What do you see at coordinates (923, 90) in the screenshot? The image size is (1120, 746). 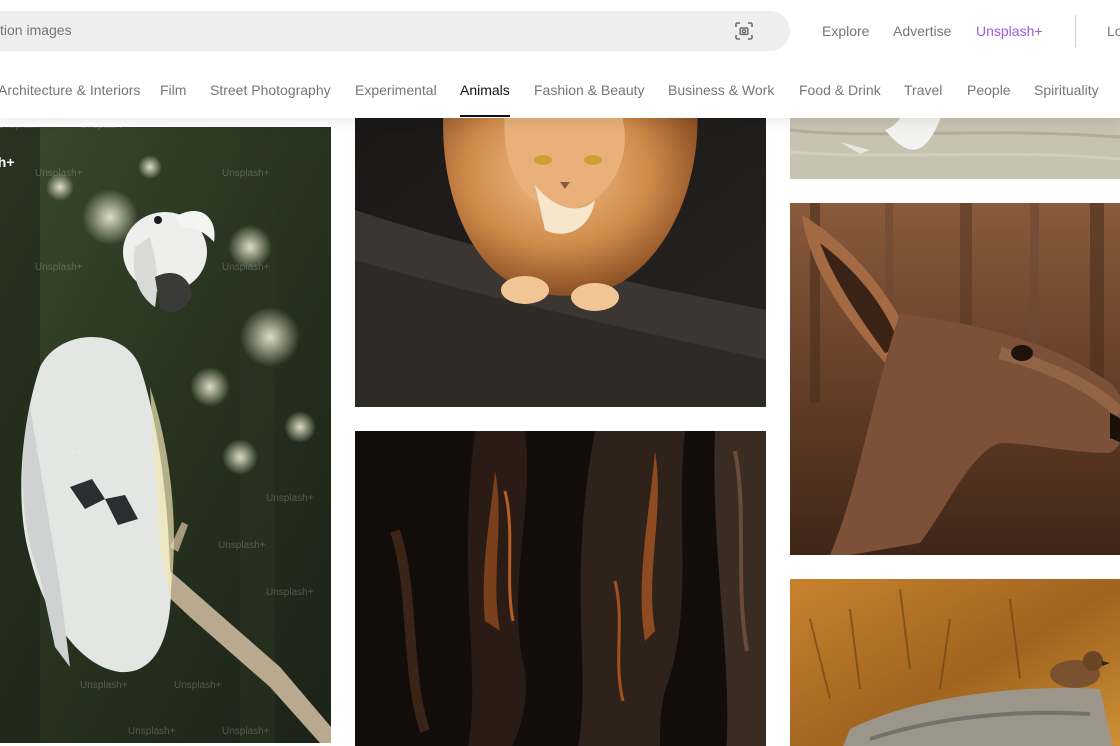 I see `topic-travel: Travel` at bounding box center [923, 90].